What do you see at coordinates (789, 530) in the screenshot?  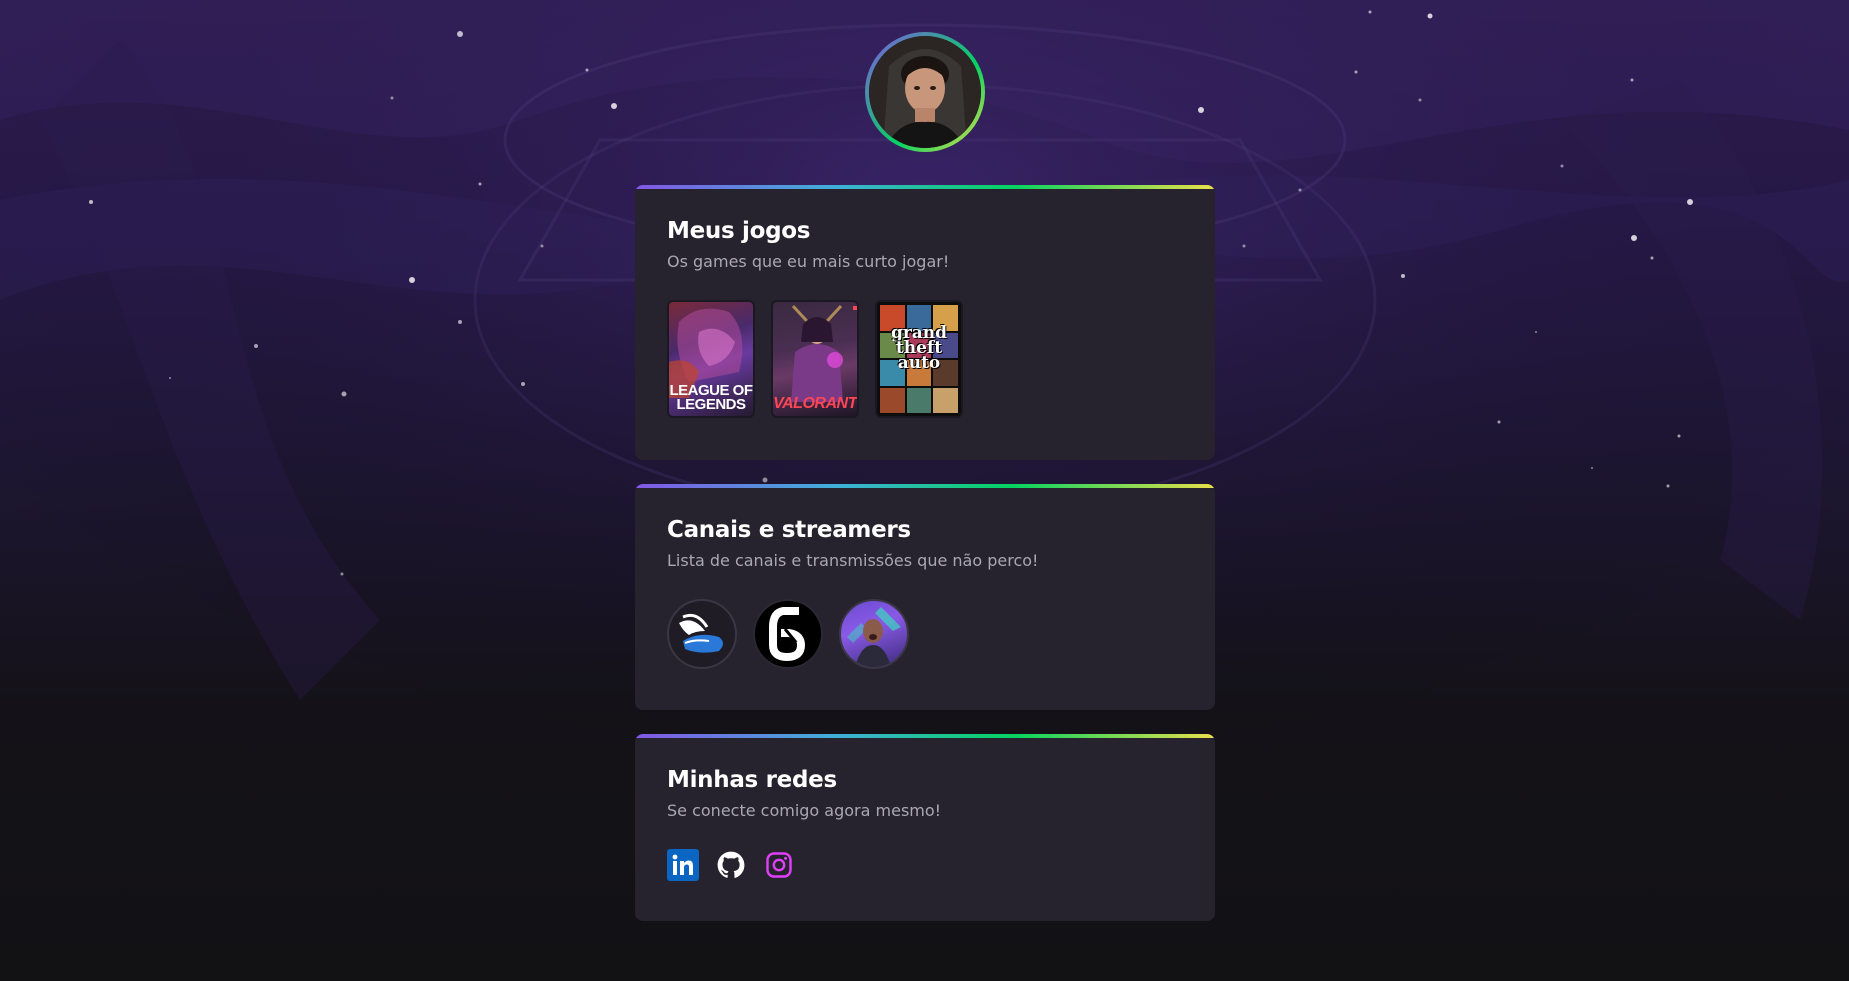 I see `streamers-title: Canais e streamers` at bounding box center [789, 530].